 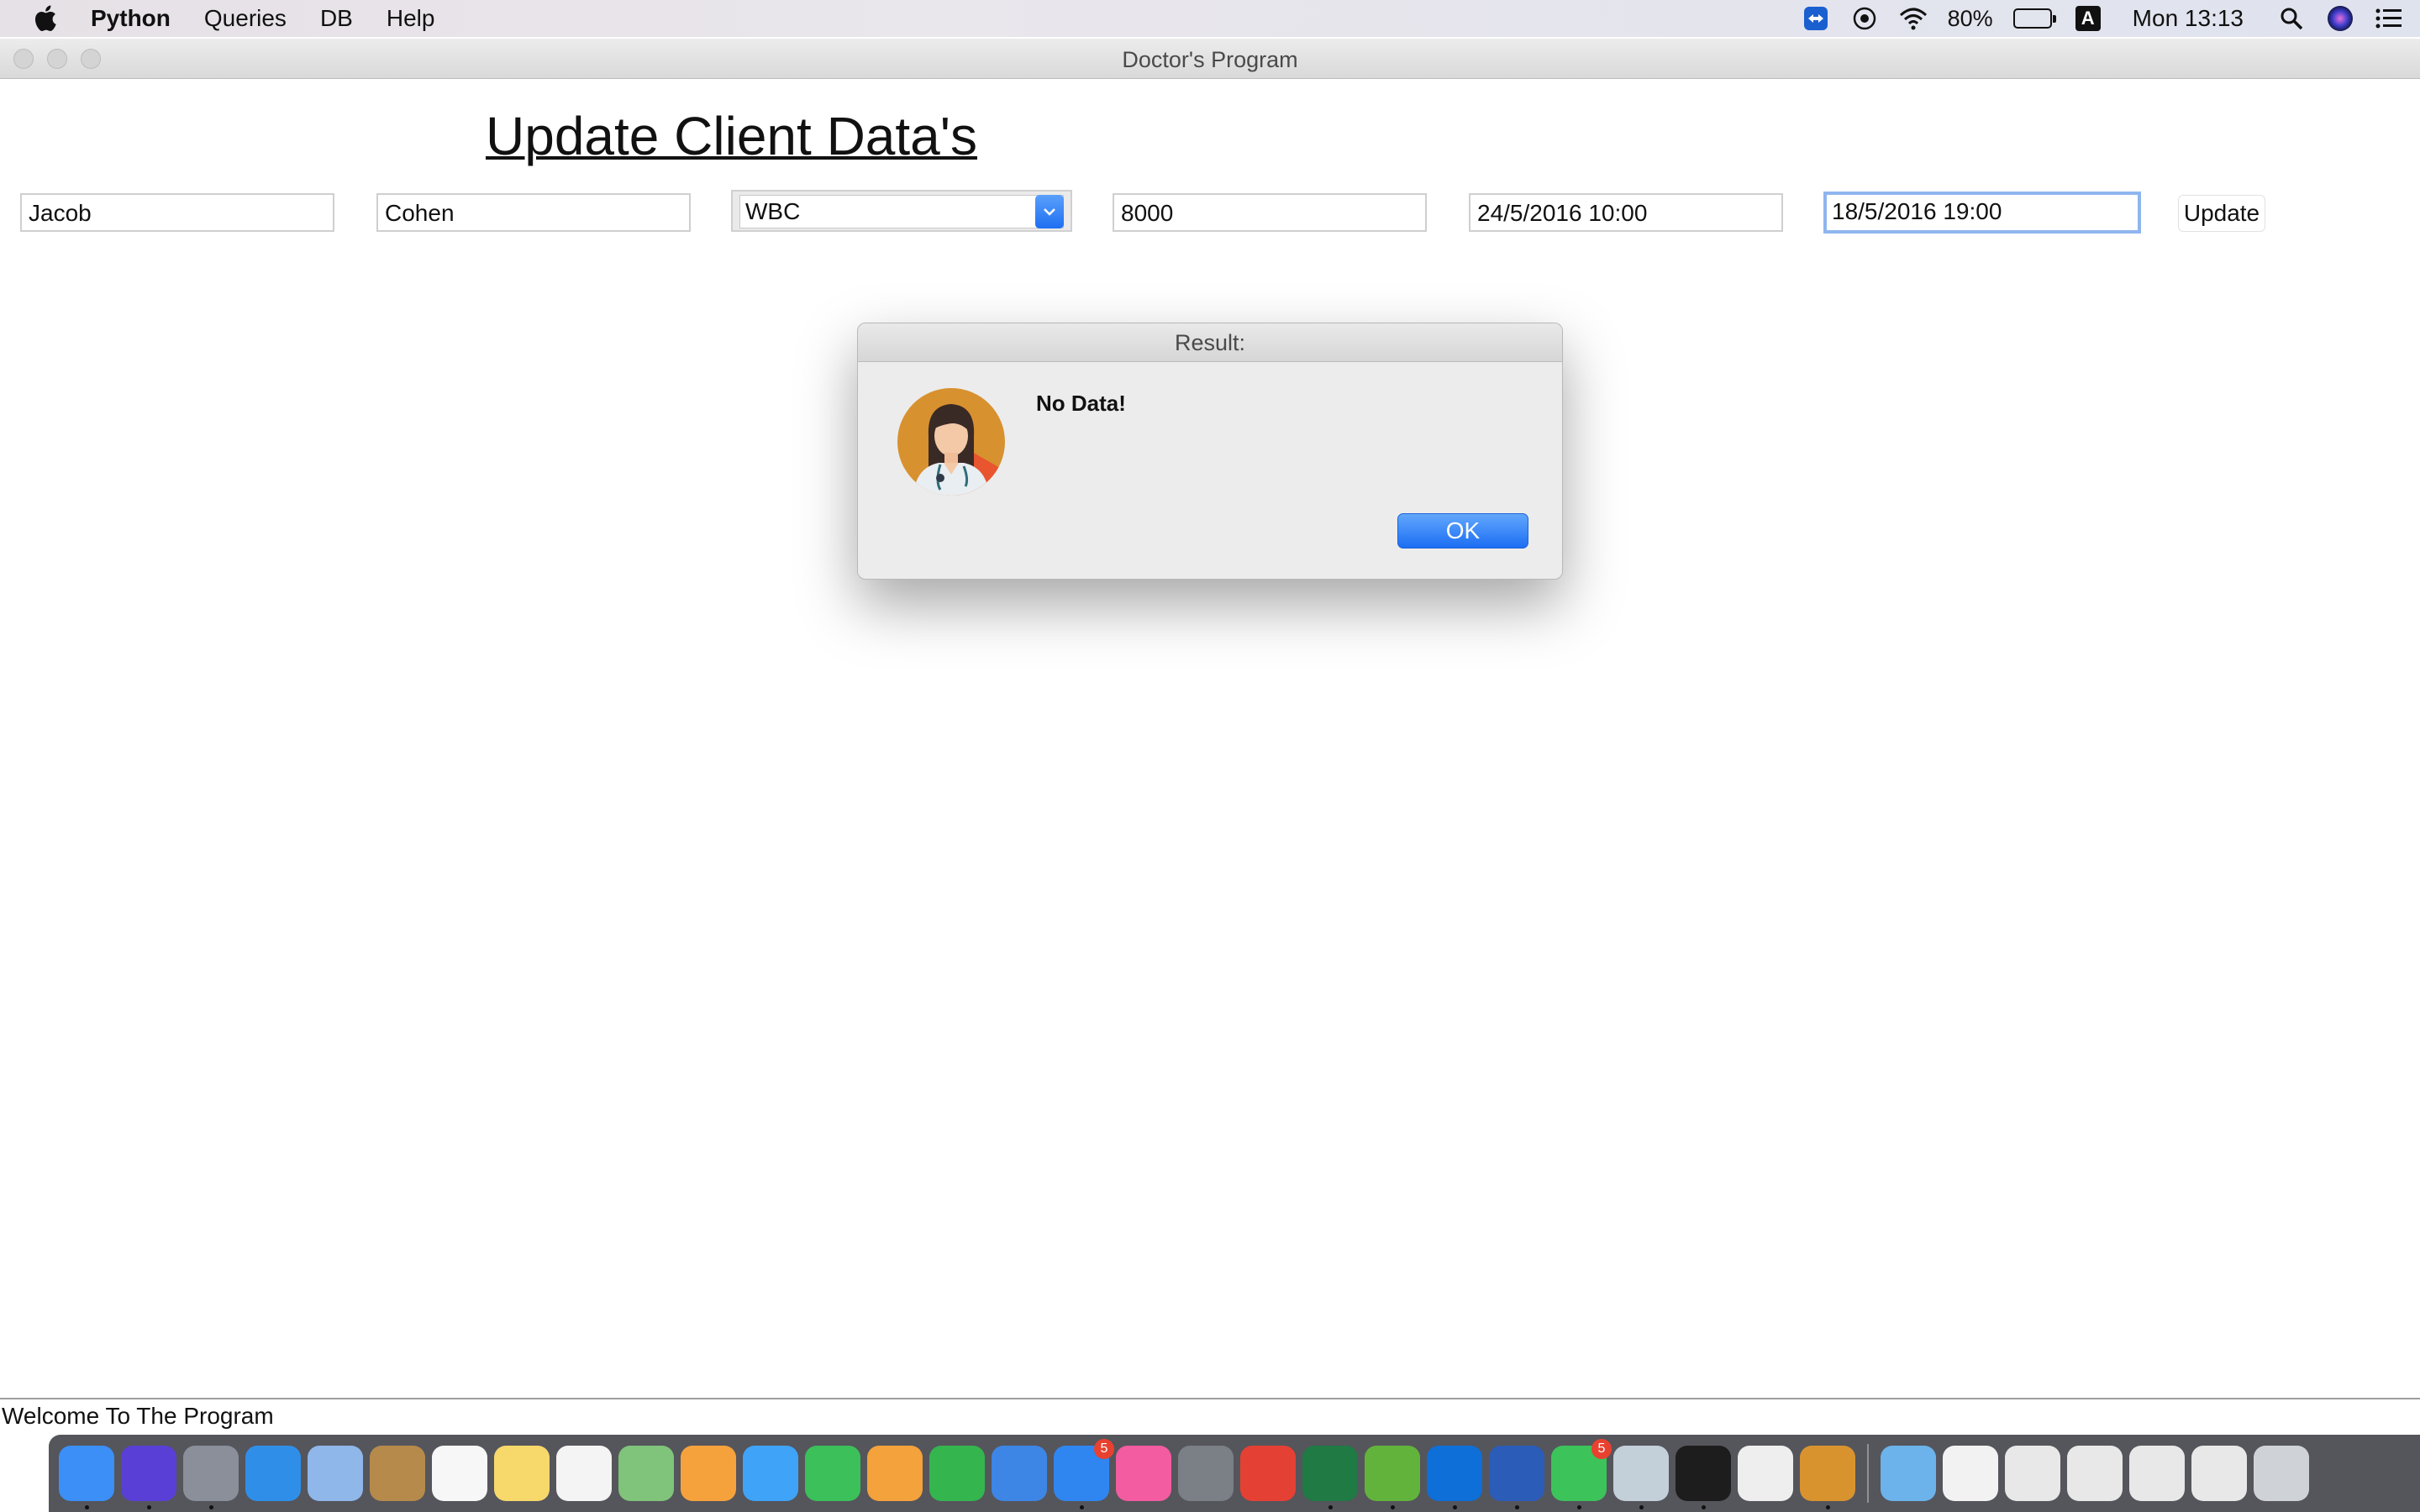 What do you see at coordinates (1020, 1473) in the screenshot?
I see `keynote-icon` at bounding box center [1020, 1473].